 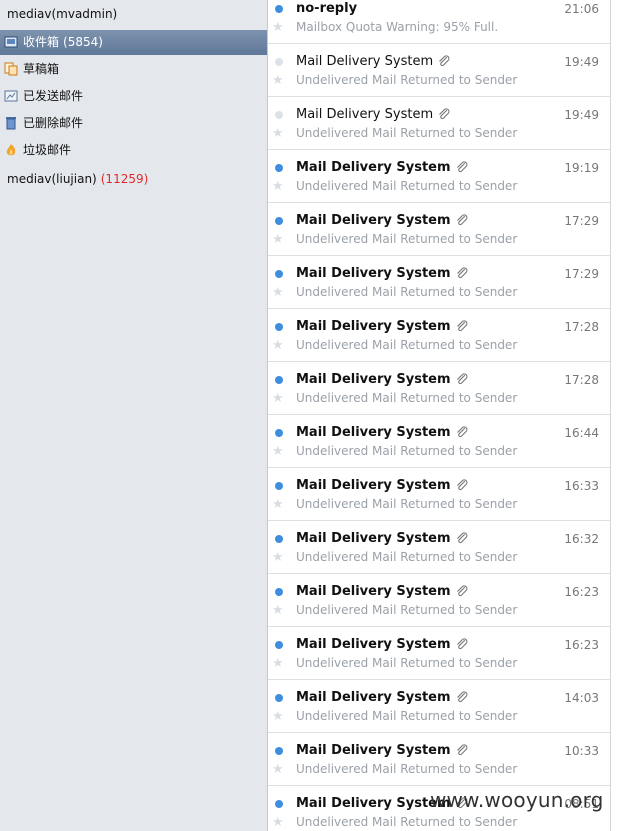 What do you see at coordinates (581, 9) in the screenshot?
I see `message-time: 21:06` at bounding box center [581, 9].